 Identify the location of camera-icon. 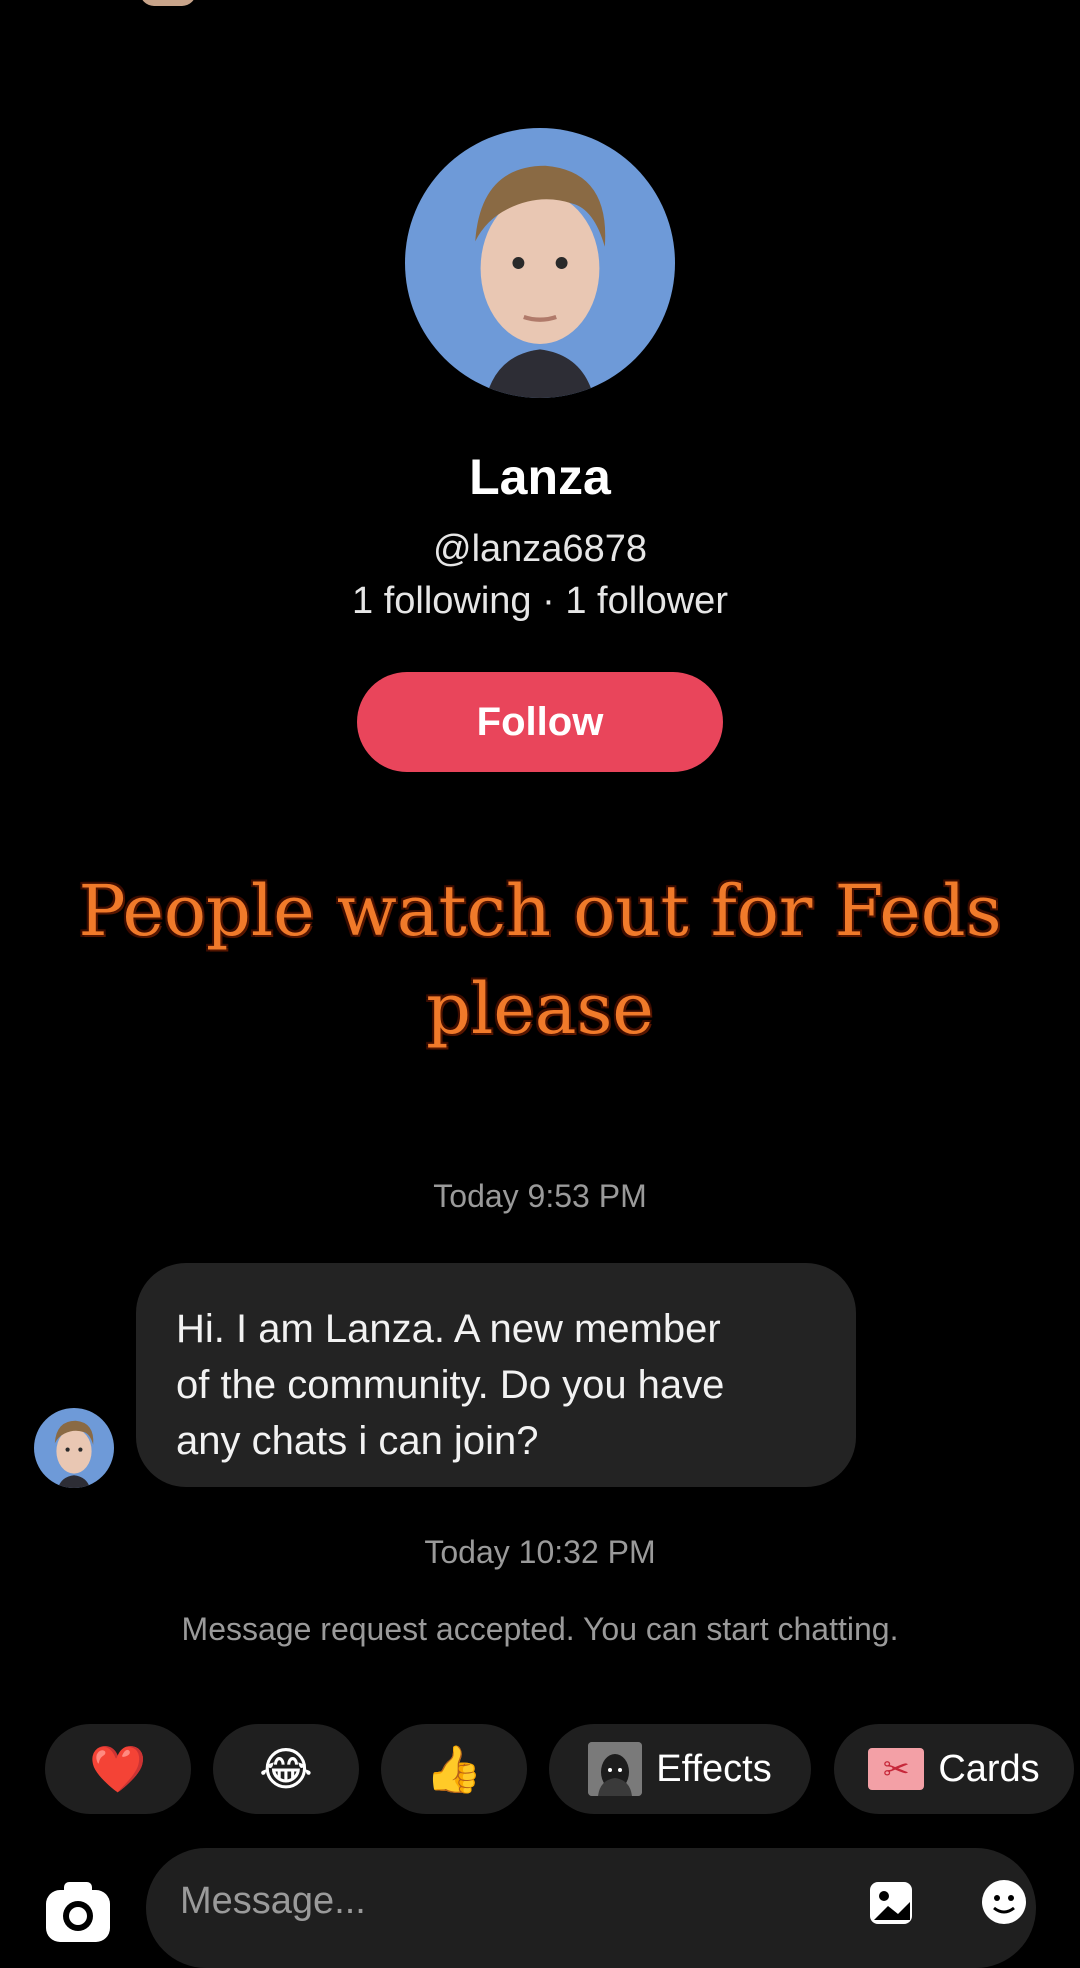
(78, 1912).